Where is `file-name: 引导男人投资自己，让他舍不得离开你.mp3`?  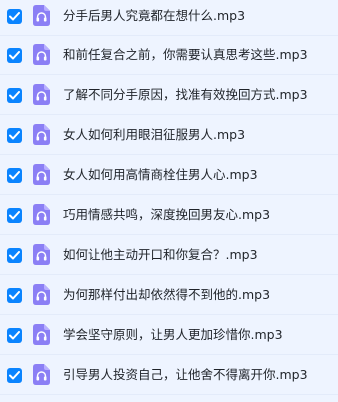
file-name: 引导男人投资自己，让他舍不得离开你.mp3 is located at coordinates (185, 374).